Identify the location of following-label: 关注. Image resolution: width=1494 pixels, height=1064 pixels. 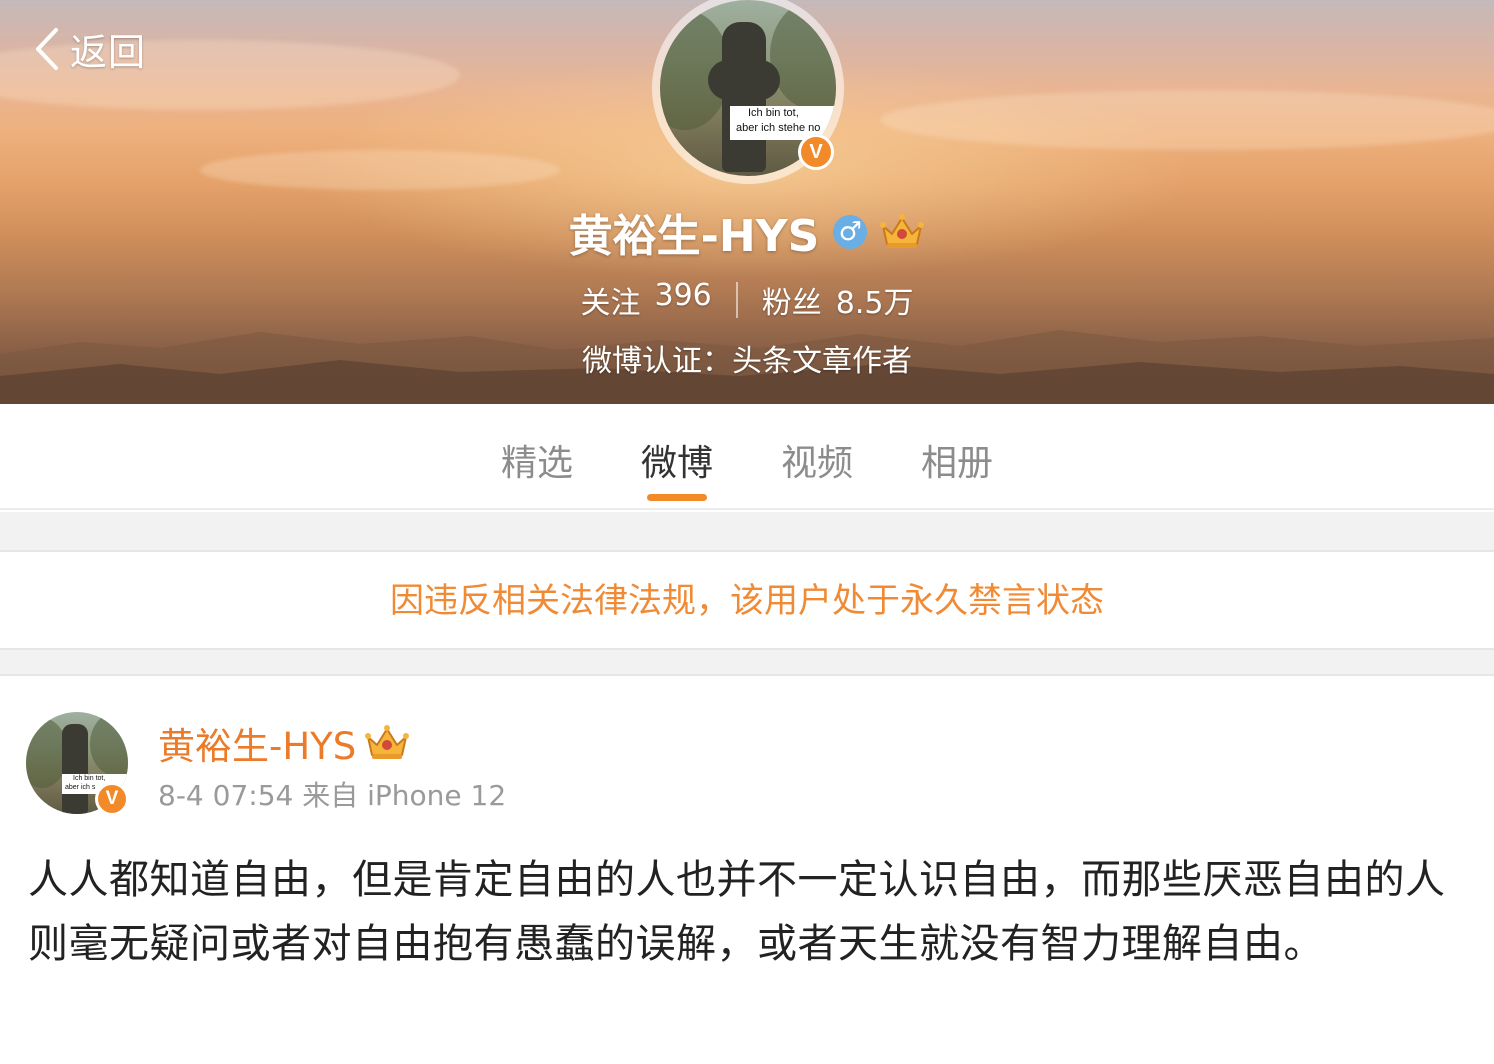
(610, 303).